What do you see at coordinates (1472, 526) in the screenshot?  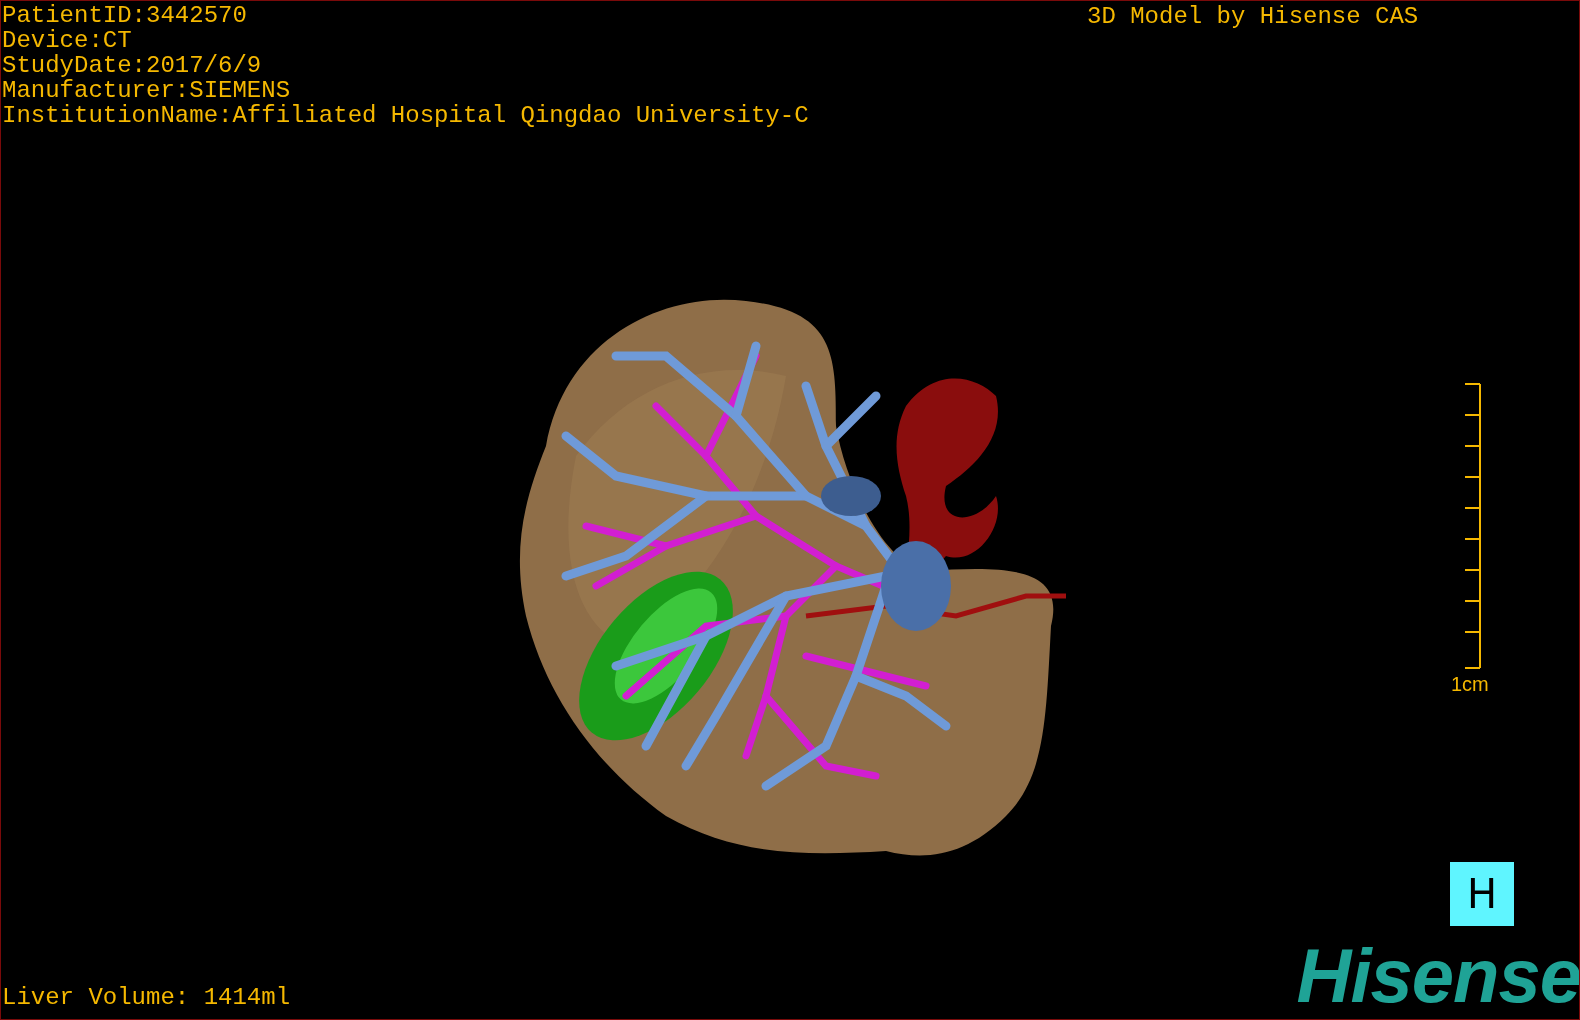 I see `scale-ruler-icon` at bounding box center [1472, 526].